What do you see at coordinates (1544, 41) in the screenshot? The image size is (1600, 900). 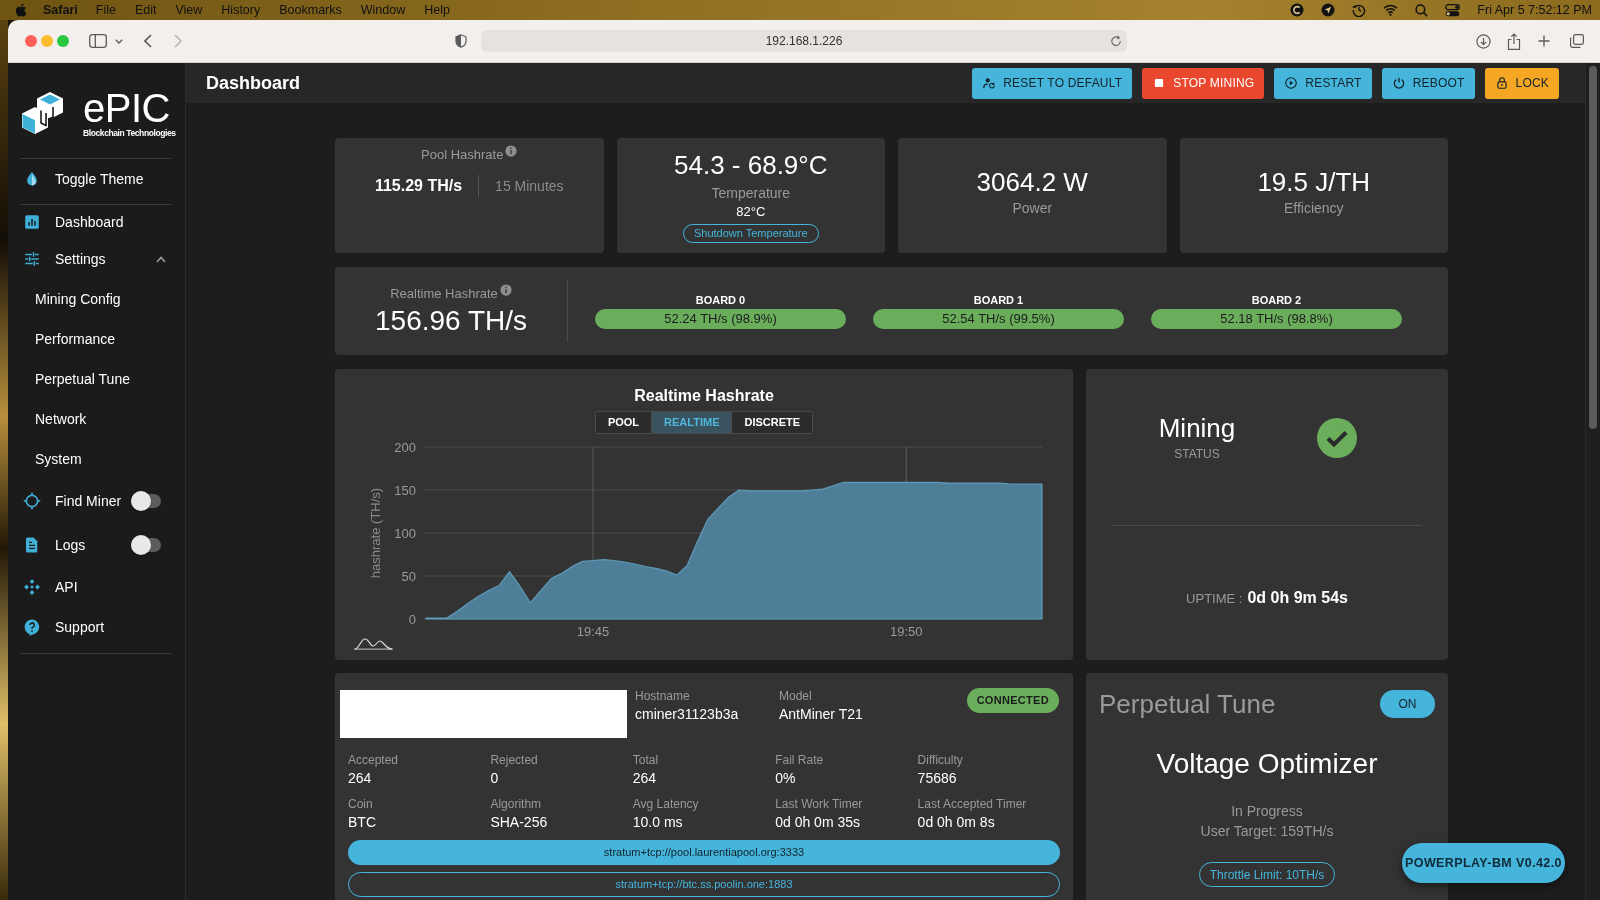 I see `plus-icon` at bounding box center [1544, 41].